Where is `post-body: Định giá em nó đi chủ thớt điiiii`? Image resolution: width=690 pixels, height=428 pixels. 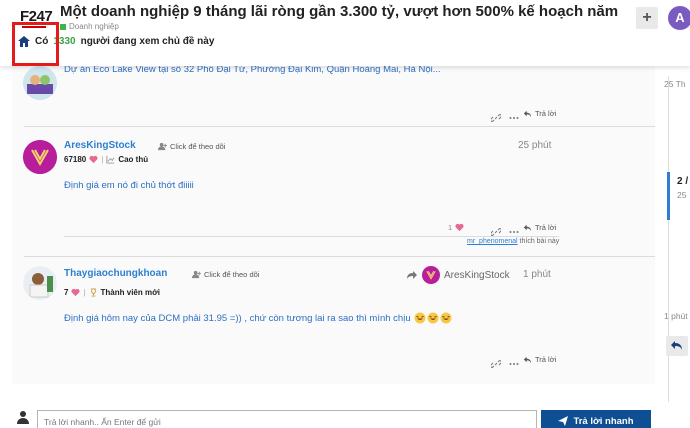 post-body: Định giá em nó đi chủ thớt điiiii is located at coordinates (129, 185).